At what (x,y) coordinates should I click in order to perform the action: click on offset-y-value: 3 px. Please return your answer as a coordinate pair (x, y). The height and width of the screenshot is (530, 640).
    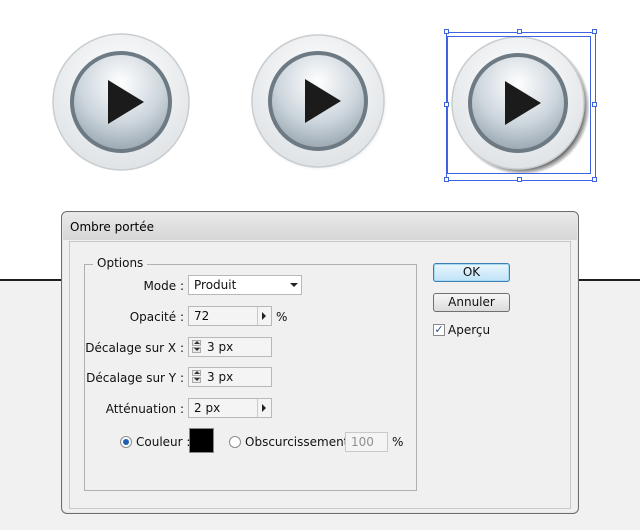
    Looking at the image, I should click on (220, 377).